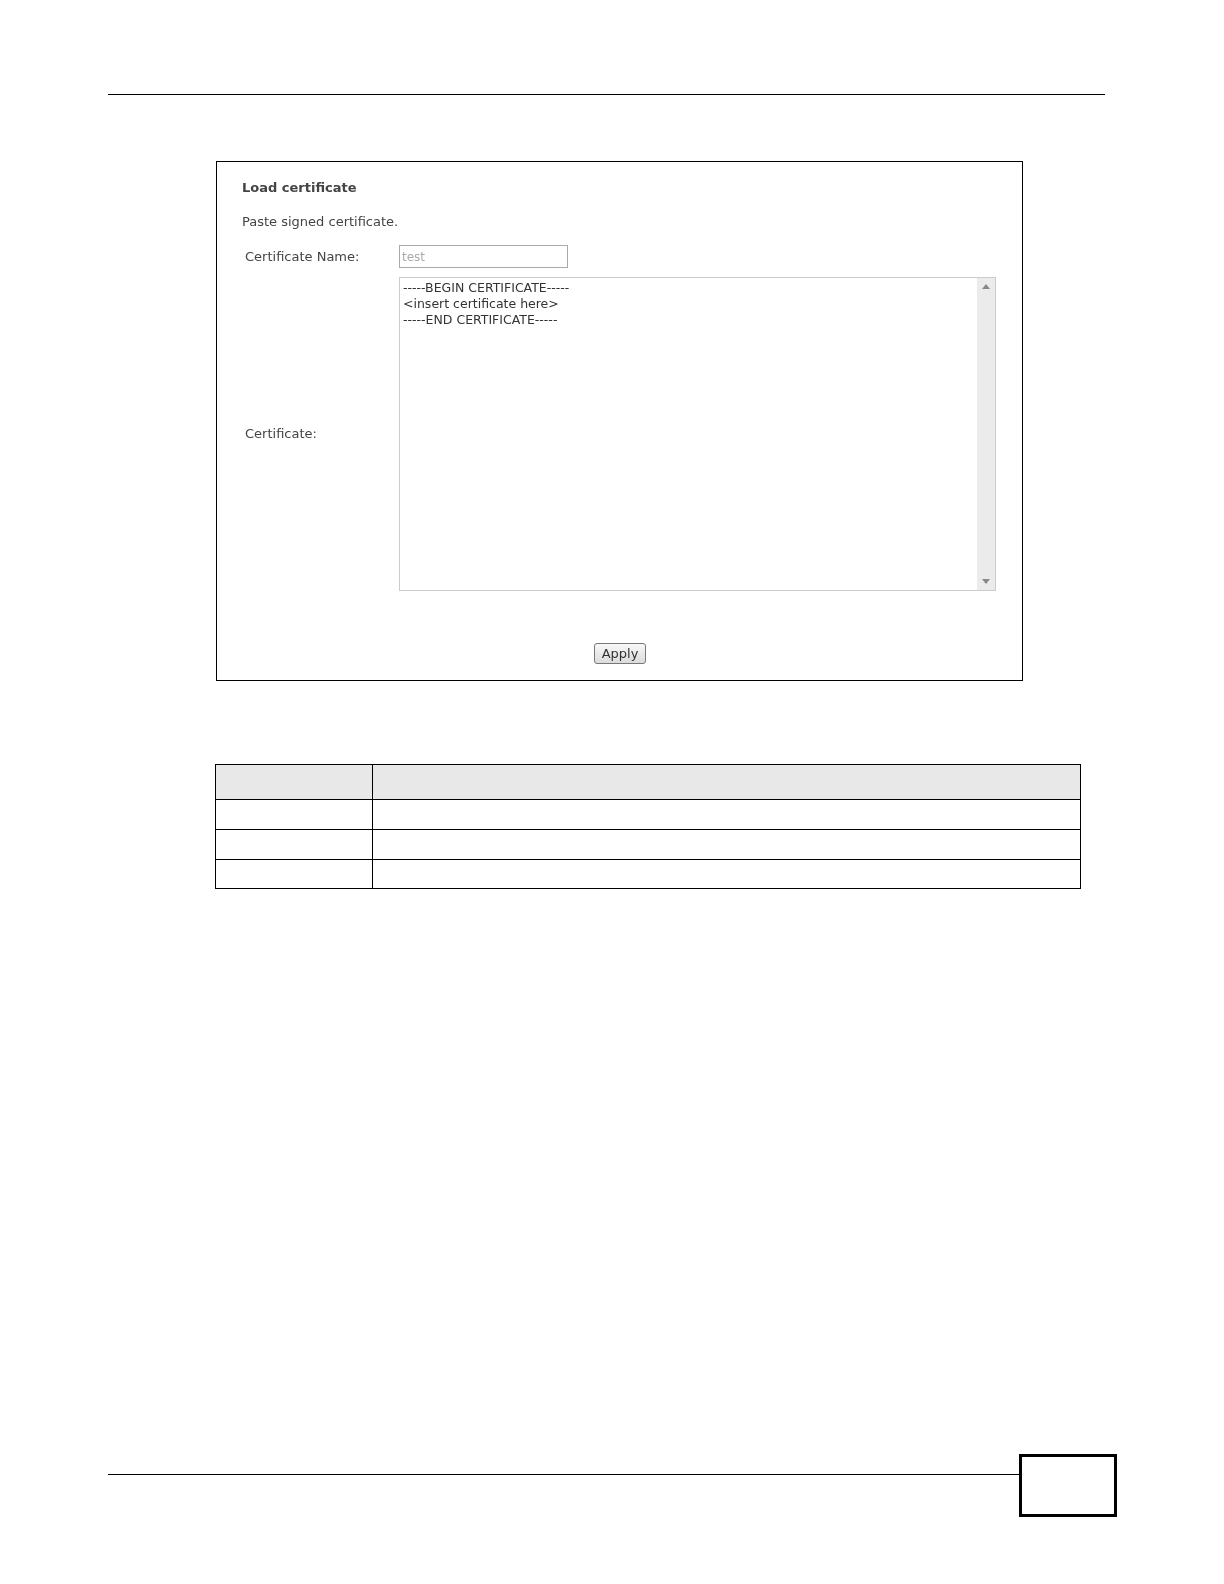 The width and height of the screenshot is (1224, 1584). I want to click on field-label: Certificate Name:, so click(302, 256).